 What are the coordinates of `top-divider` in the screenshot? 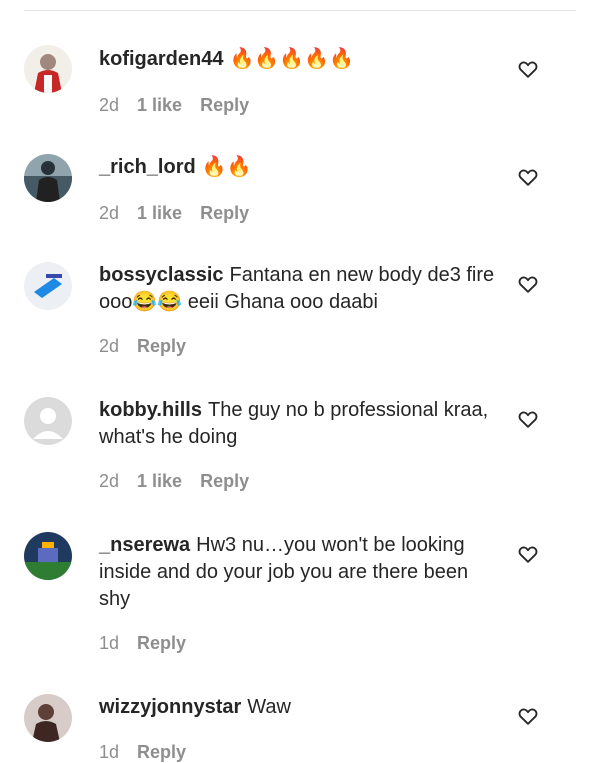 It's located at (300, 10).